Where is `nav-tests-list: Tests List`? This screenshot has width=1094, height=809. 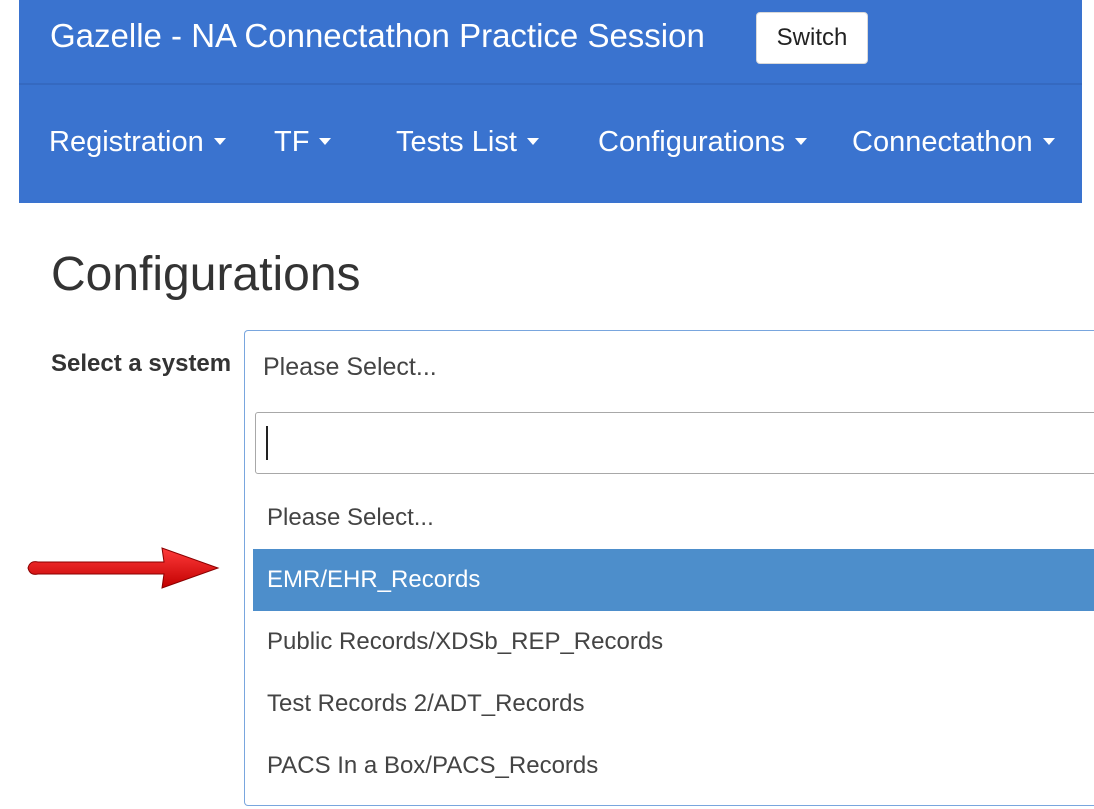
nav-tests-list: Tests List is located at coordinates (467, 142).